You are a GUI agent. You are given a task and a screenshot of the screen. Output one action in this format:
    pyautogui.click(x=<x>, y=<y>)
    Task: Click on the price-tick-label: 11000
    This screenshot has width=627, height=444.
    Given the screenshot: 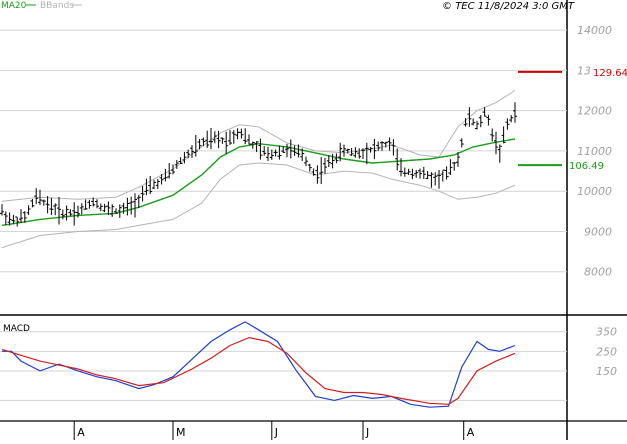 What is the action you would take?
    pyautogui.click(x=594, y=151)
    